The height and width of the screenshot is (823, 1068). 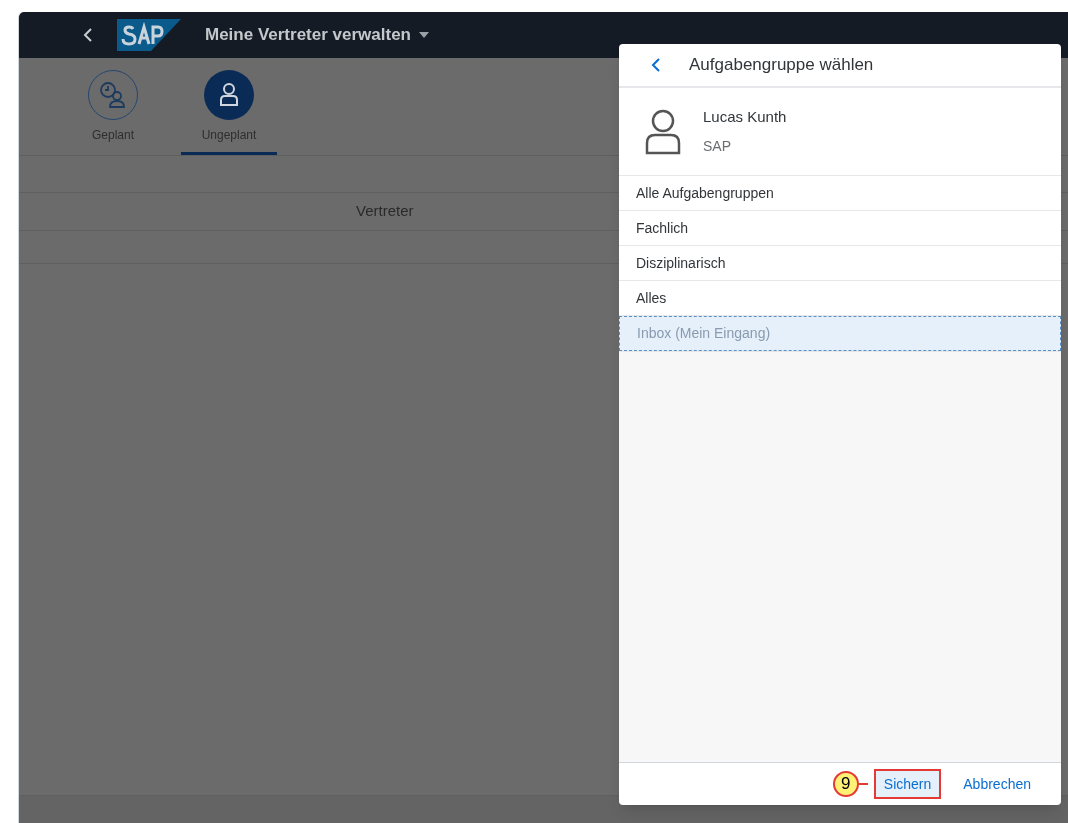 I want to click on dialog-button: Abbrechen, so click(x=997, y=784).